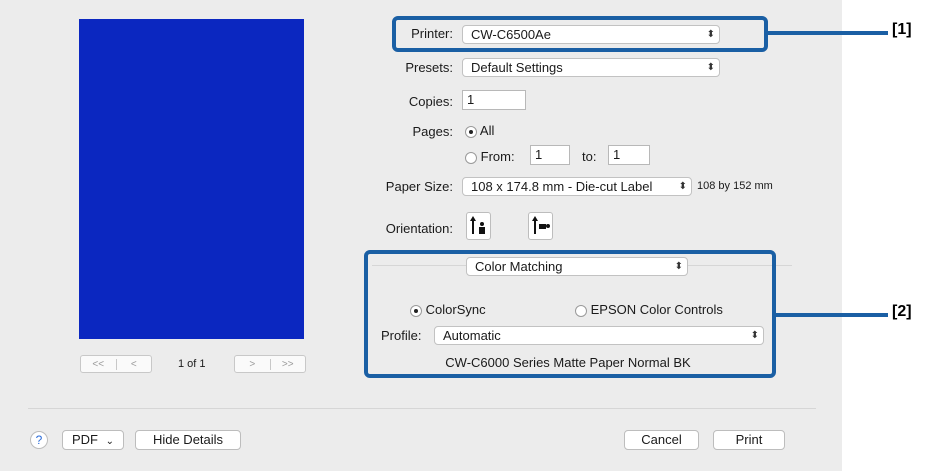  I want to click on next-page-button: >, so click(252, 364).